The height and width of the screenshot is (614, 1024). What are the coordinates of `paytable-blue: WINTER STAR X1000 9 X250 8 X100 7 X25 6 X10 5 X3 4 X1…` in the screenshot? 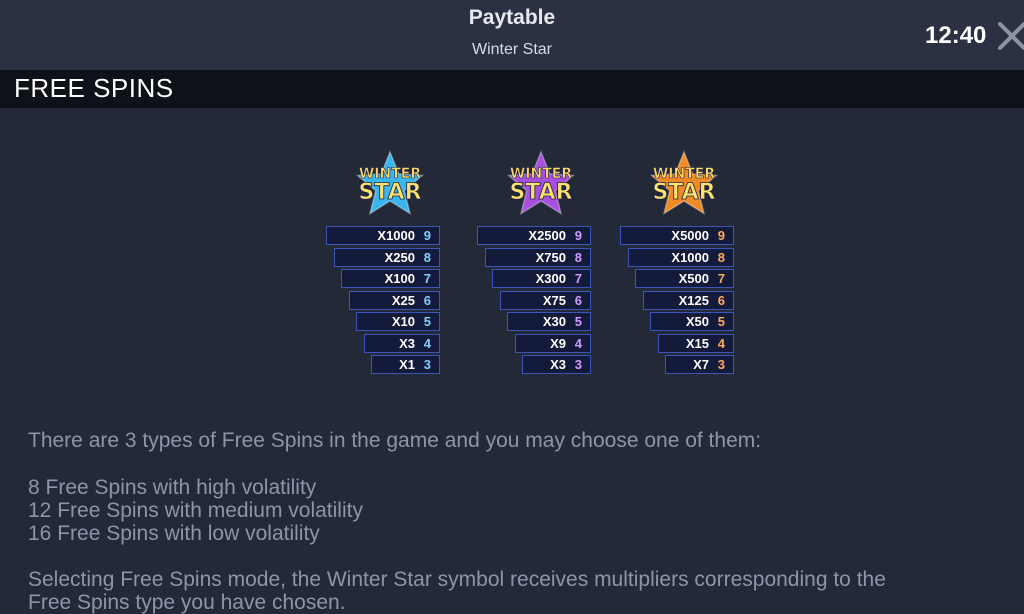 It's located at (386, 266).